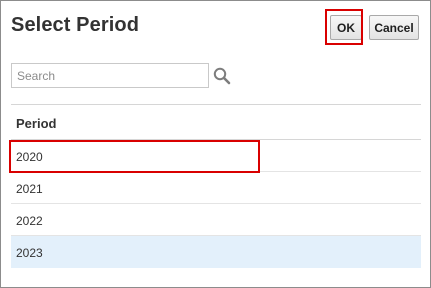 This screenshot has height=288, width=431. Describe the element at coordinates (29, 253) in the screenshot. I see `list-item-label: 2023` at that location.